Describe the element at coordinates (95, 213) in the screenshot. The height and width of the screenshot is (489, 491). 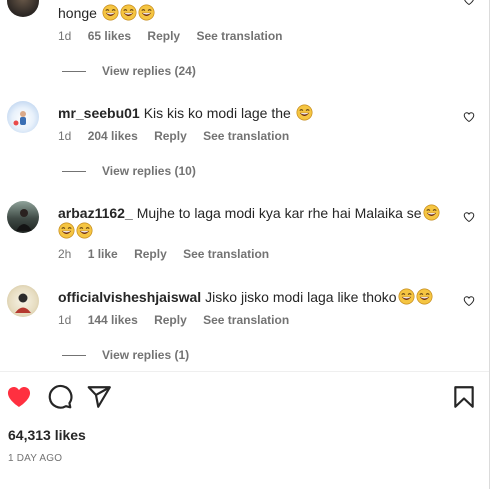
I see `comment-username: arbaz1162_` at that location.